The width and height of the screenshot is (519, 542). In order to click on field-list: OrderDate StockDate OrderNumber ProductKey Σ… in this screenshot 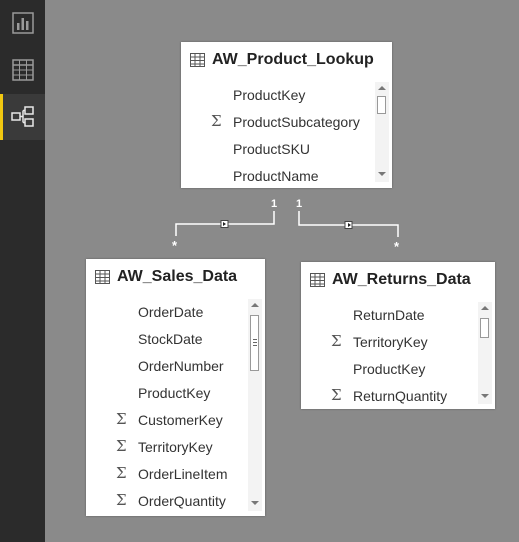, I will do `click(166, 407)`.